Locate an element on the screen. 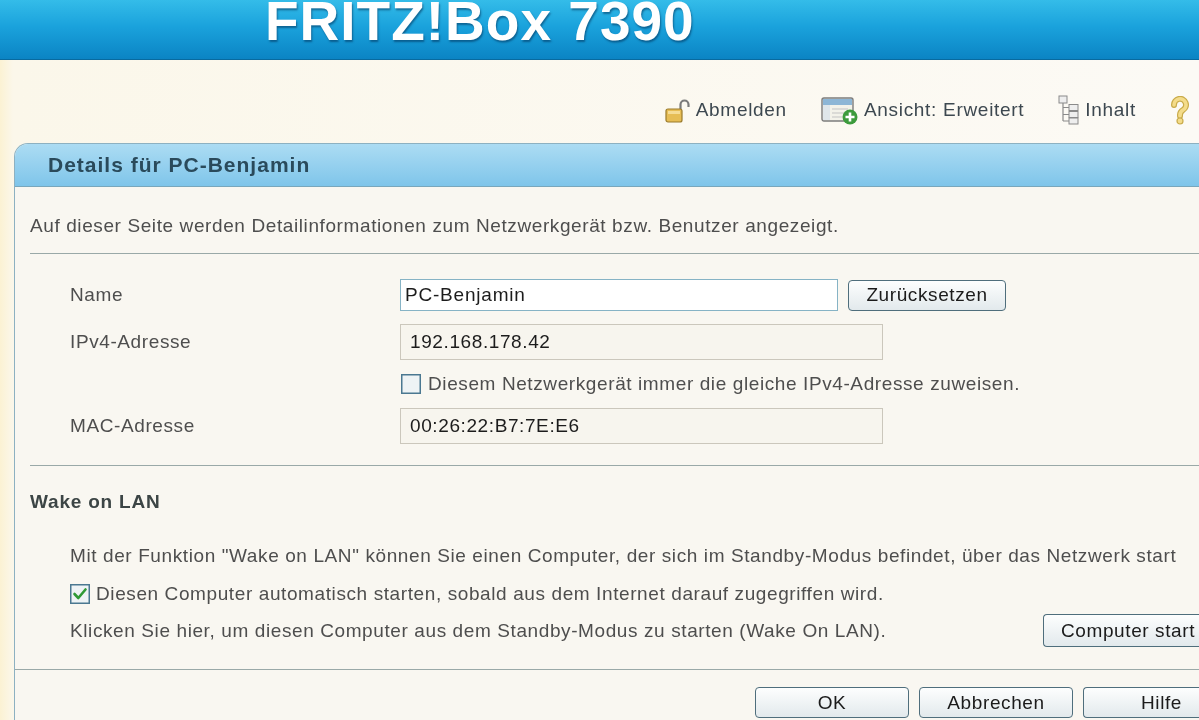 The image size is (1199, 720). field-label: MAC-Adresse is located at coordinates (133, 426).